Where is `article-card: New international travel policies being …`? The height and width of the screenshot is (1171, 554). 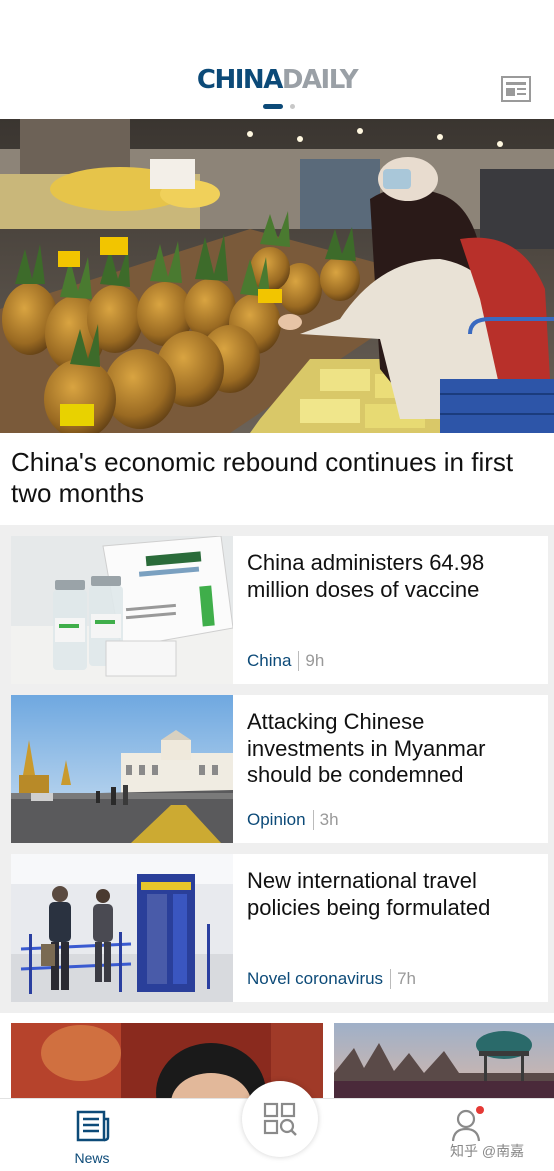 article-card: New international travel policies being … is located at coordinates (279, 928).